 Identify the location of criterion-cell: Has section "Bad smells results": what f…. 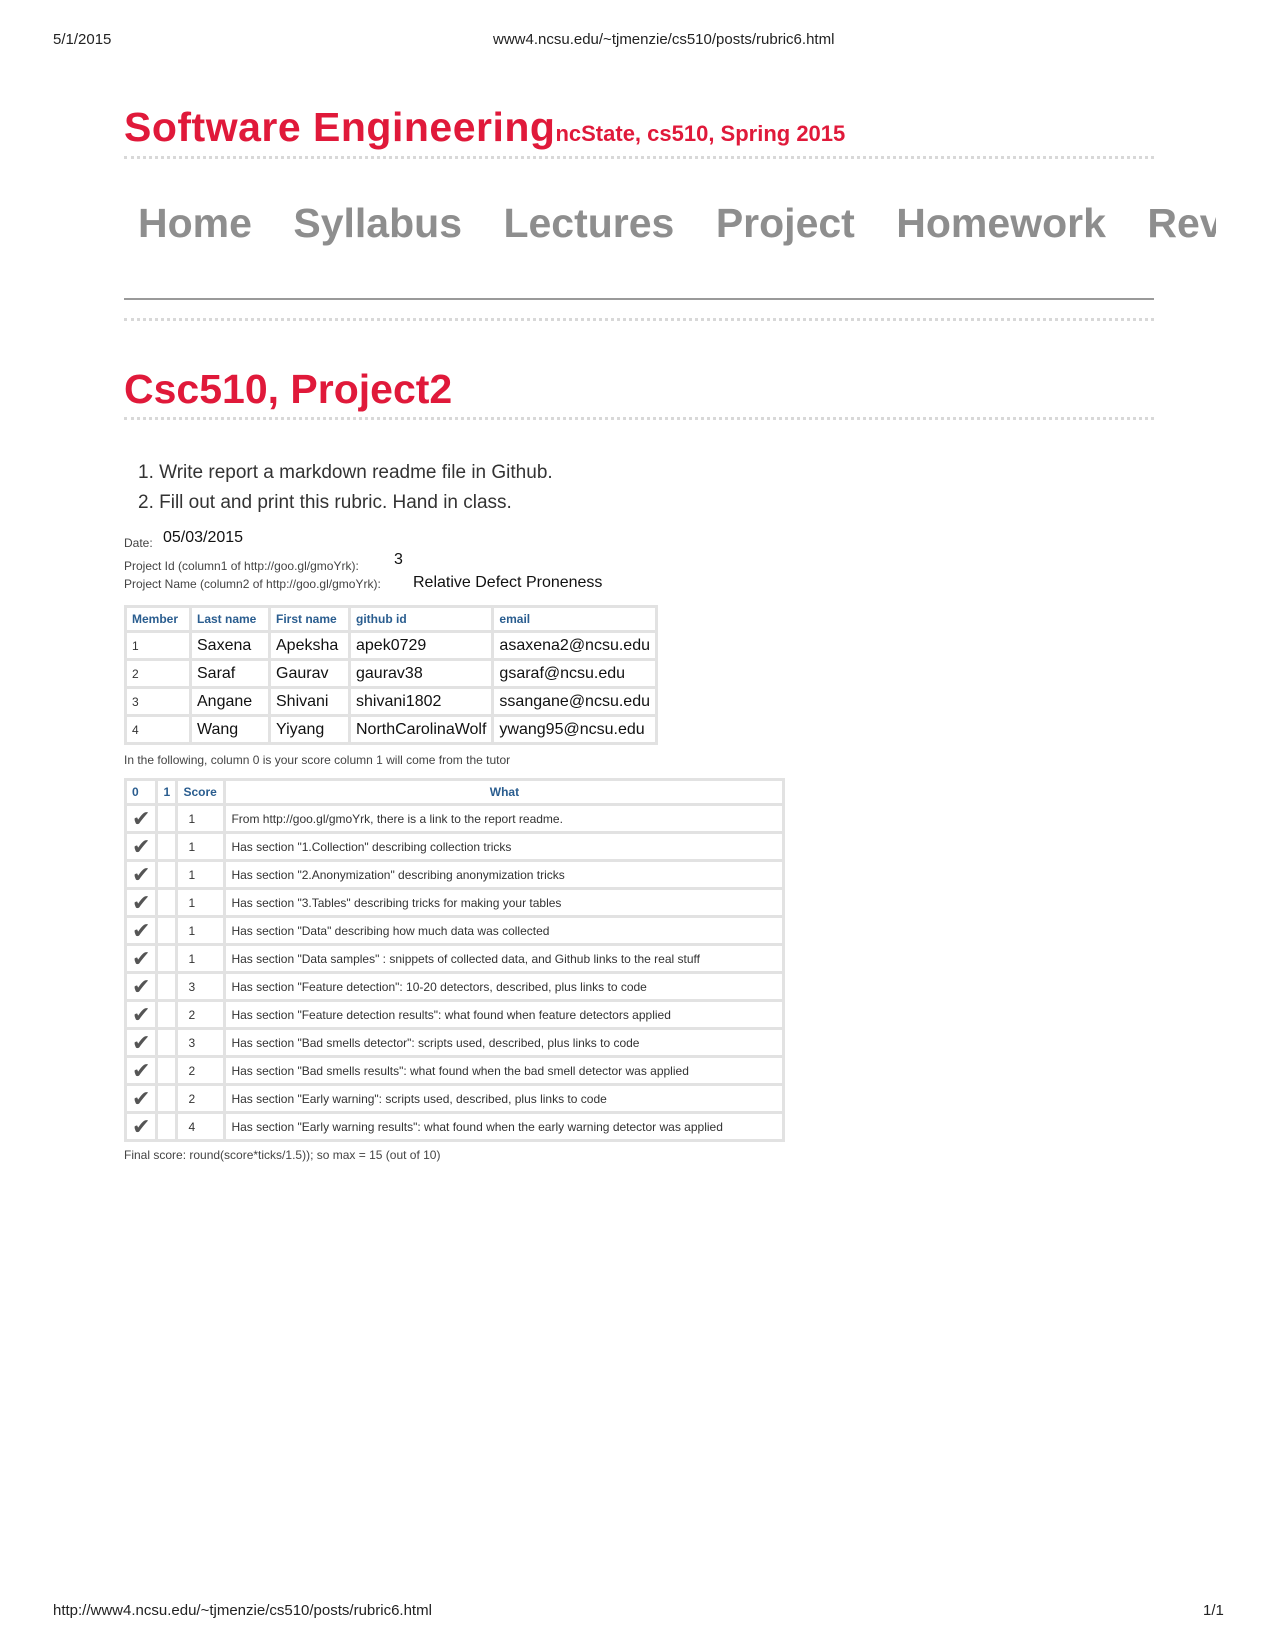
(504, 1070).